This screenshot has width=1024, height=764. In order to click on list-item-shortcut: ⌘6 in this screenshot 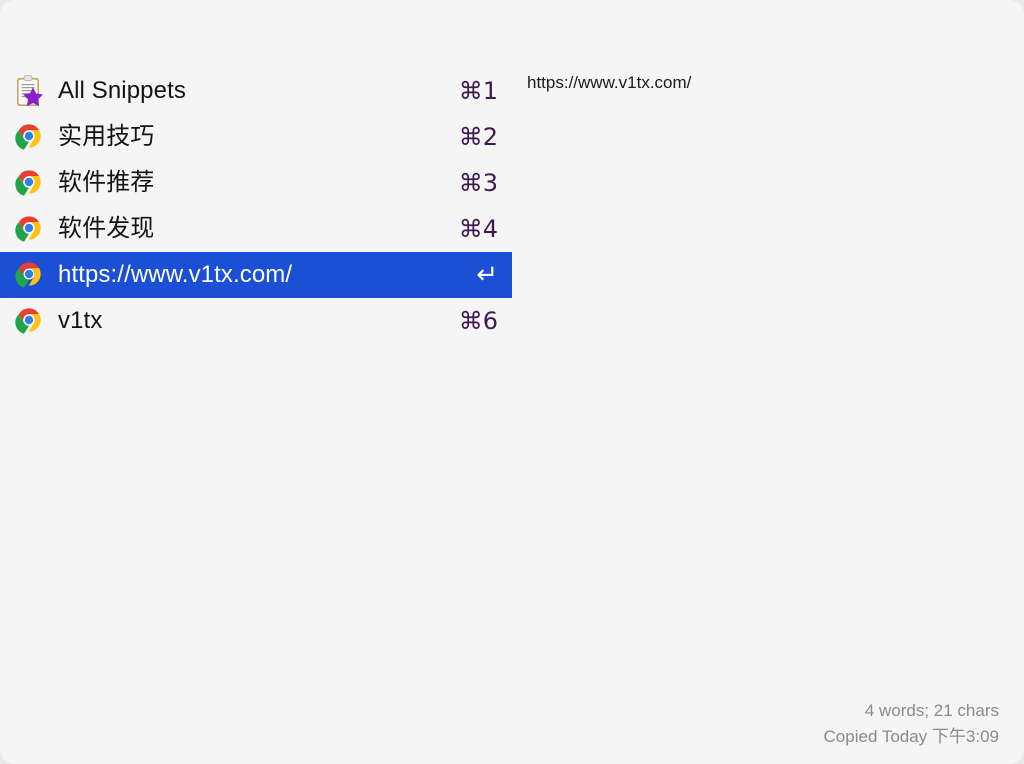, I will do `click(478, 321)`.